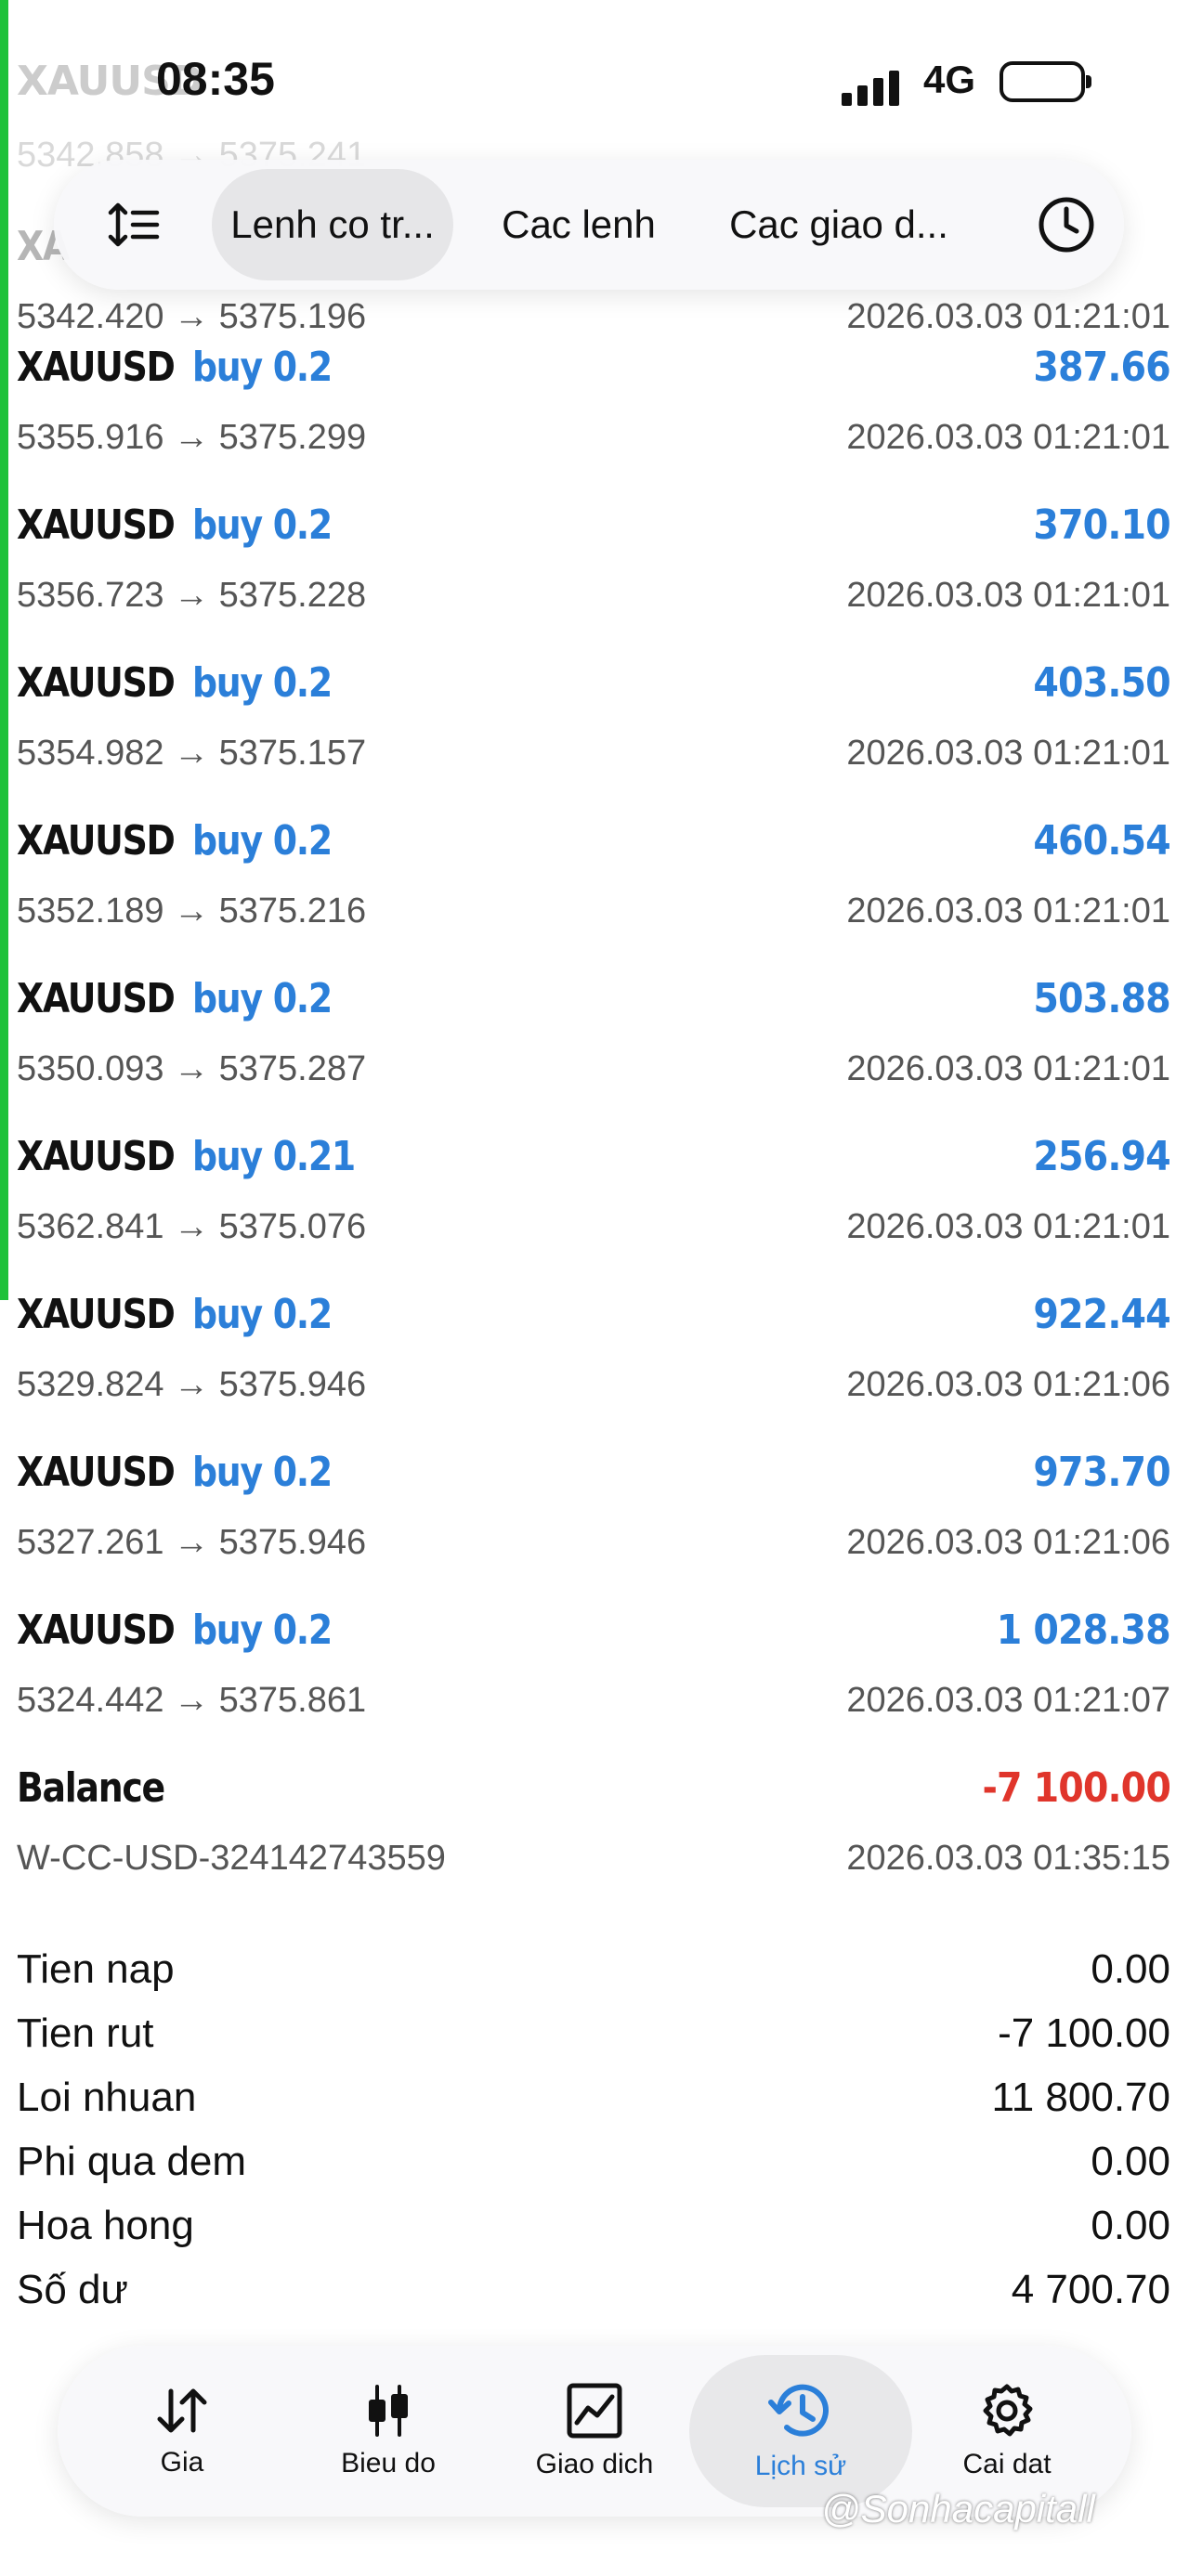 The height and width of the screenshot is (2576, 1189). Describe the element at coordinates (1008, 2410) in the screenshot. I see `gear-icon` at that location.